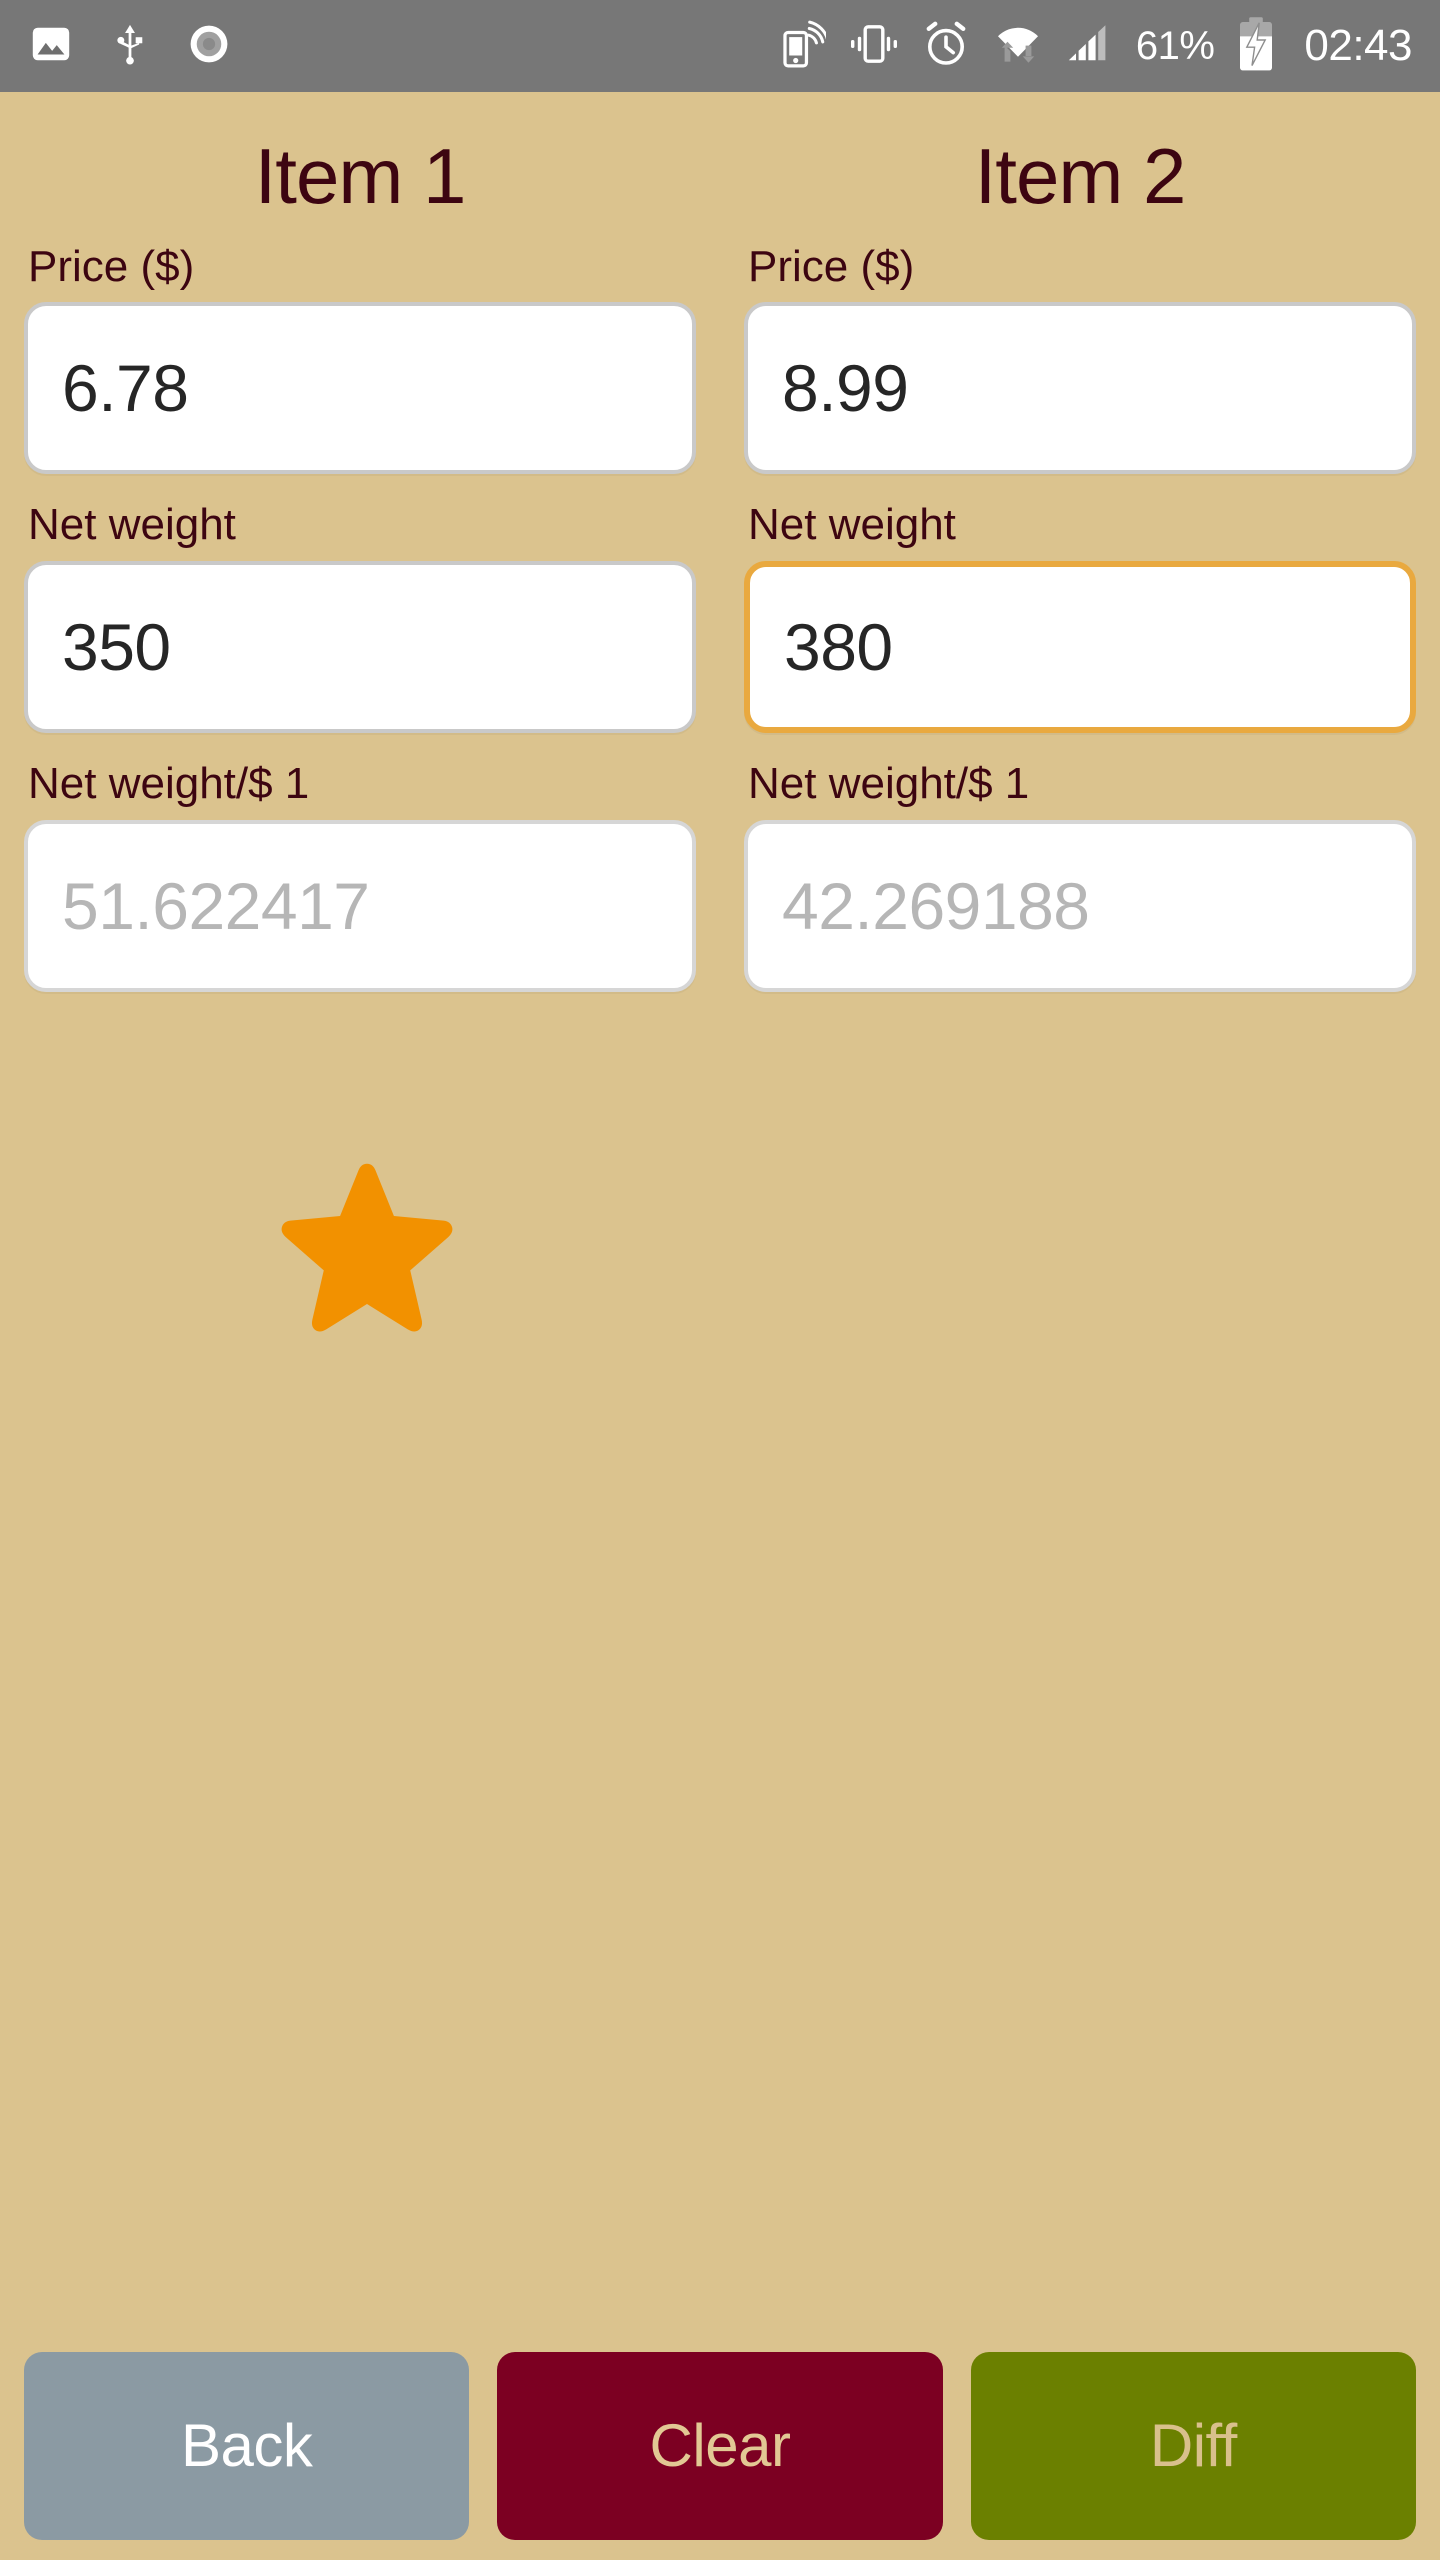 Image resolution: width=1440 pixels, height=2560 pixels. I want to click on action-button-bar: Back Clear Diff, so click(720, 2446).